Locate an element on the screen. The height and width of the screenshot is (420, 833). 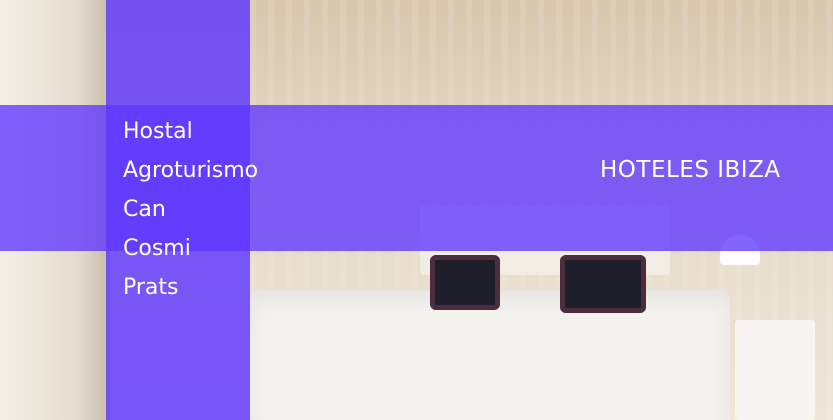
hotel-name-line: Agroturismo is located at coordinates (191, 170).